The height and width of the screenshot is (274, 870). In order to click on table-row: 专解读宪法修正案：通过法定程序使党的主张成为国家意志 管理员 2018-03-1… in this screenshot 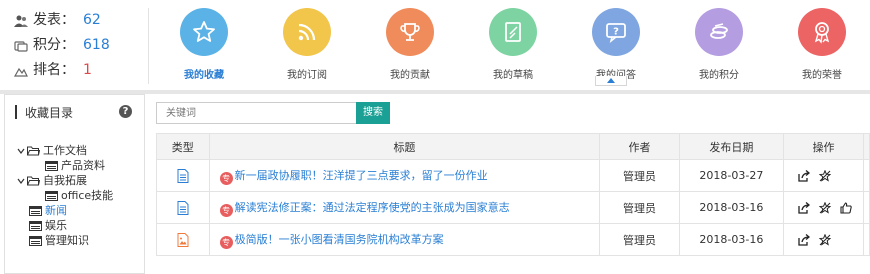, I will do `click(513, 207)`.